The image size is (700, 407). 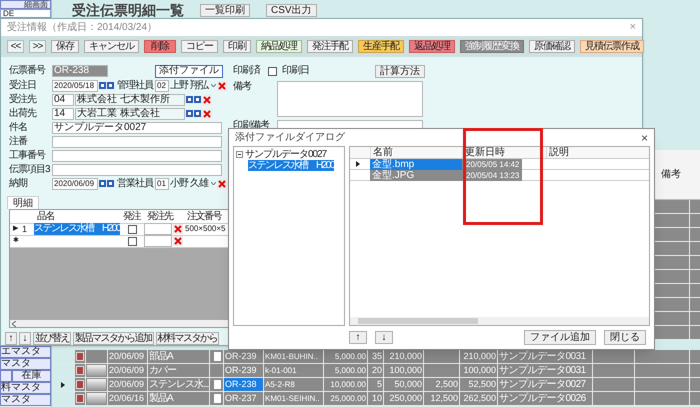 What do you see at coordinates (37, 46) in the screenshot?
I see `button: >>` at bounding box center [37, 46].